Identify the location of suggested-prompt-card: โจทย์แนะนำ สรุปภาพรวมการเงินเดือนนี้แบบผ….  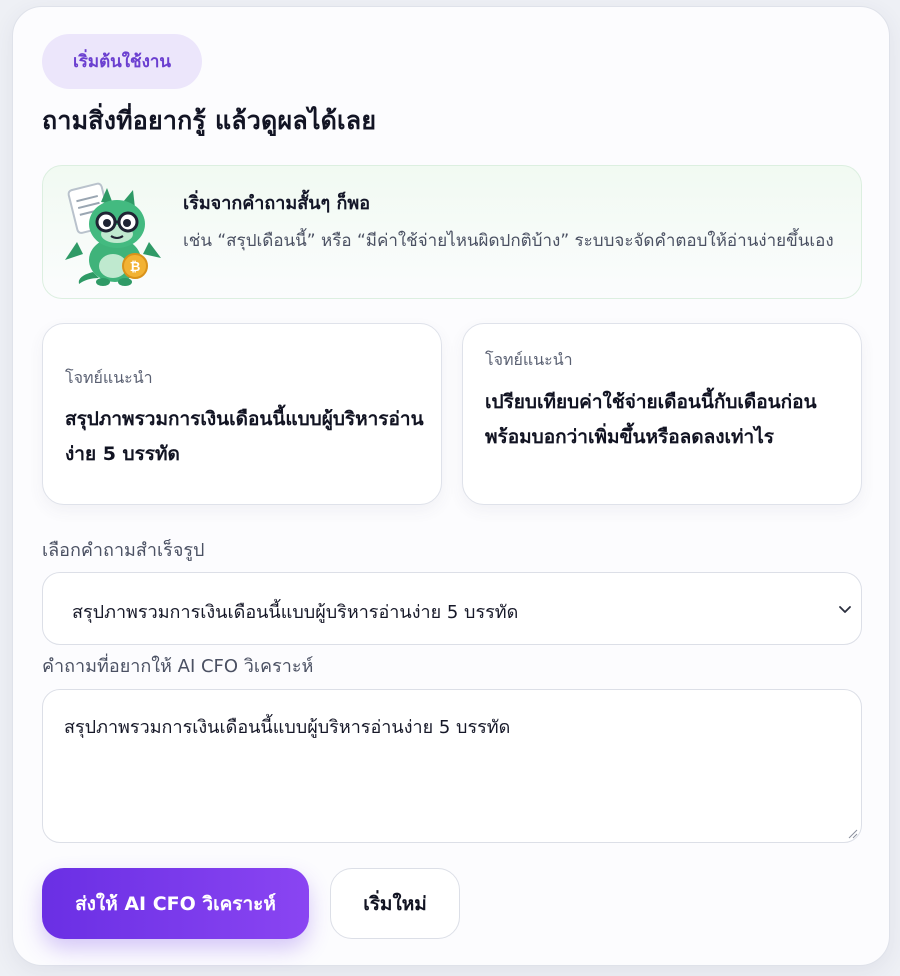
(242, 414).